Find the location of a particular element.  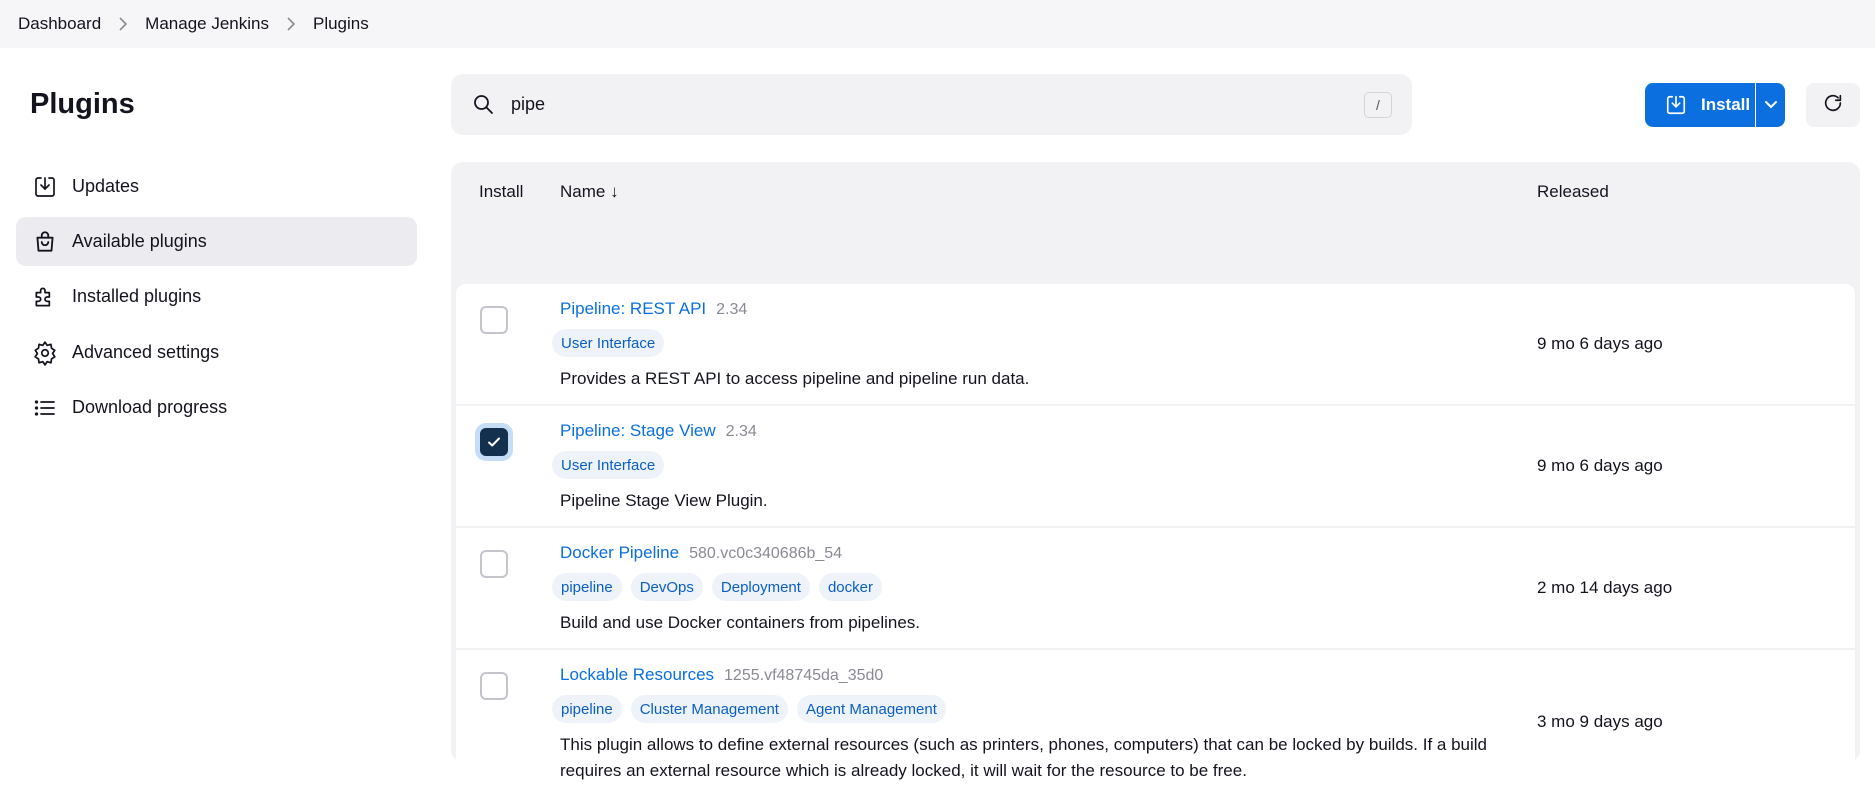

download-icon is located at coordinates (45, 187).